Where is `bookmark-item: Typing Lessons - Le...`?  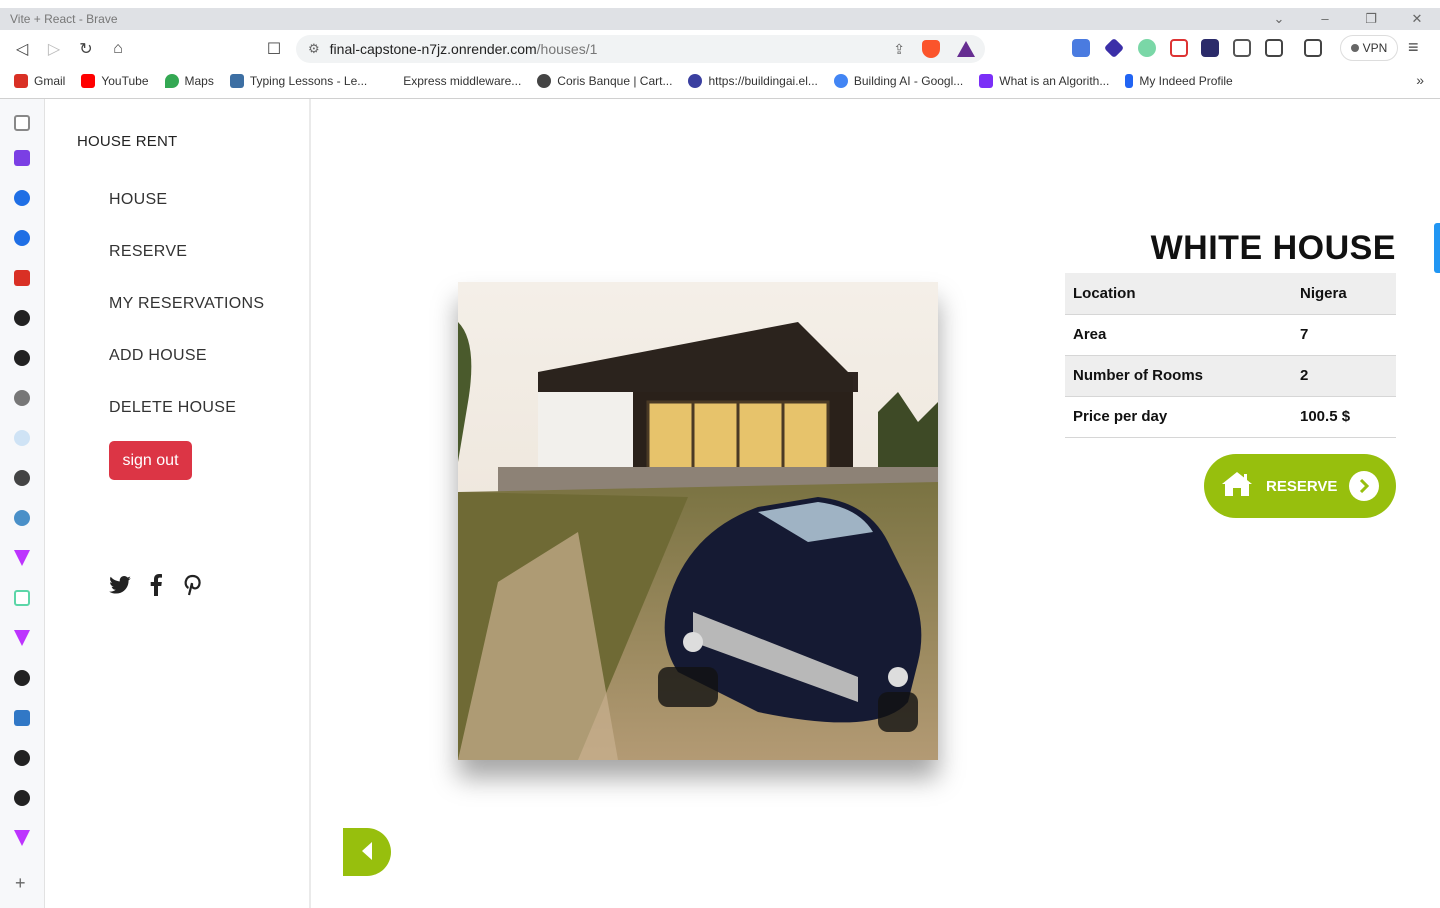
bookmark-item: Typing Lessons - Le... is located at coordinates (298, 81).